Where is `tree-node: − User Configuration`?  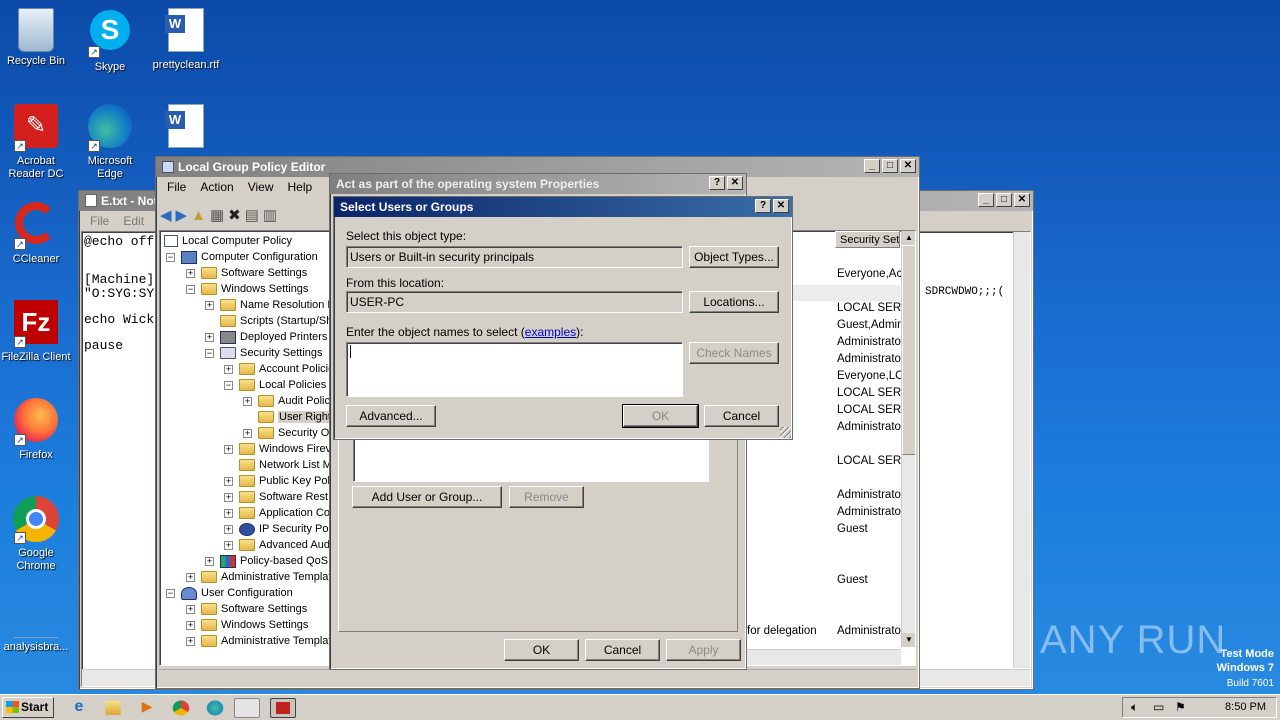
tree-node: − User Configuration is located at coordinates (229, 593).